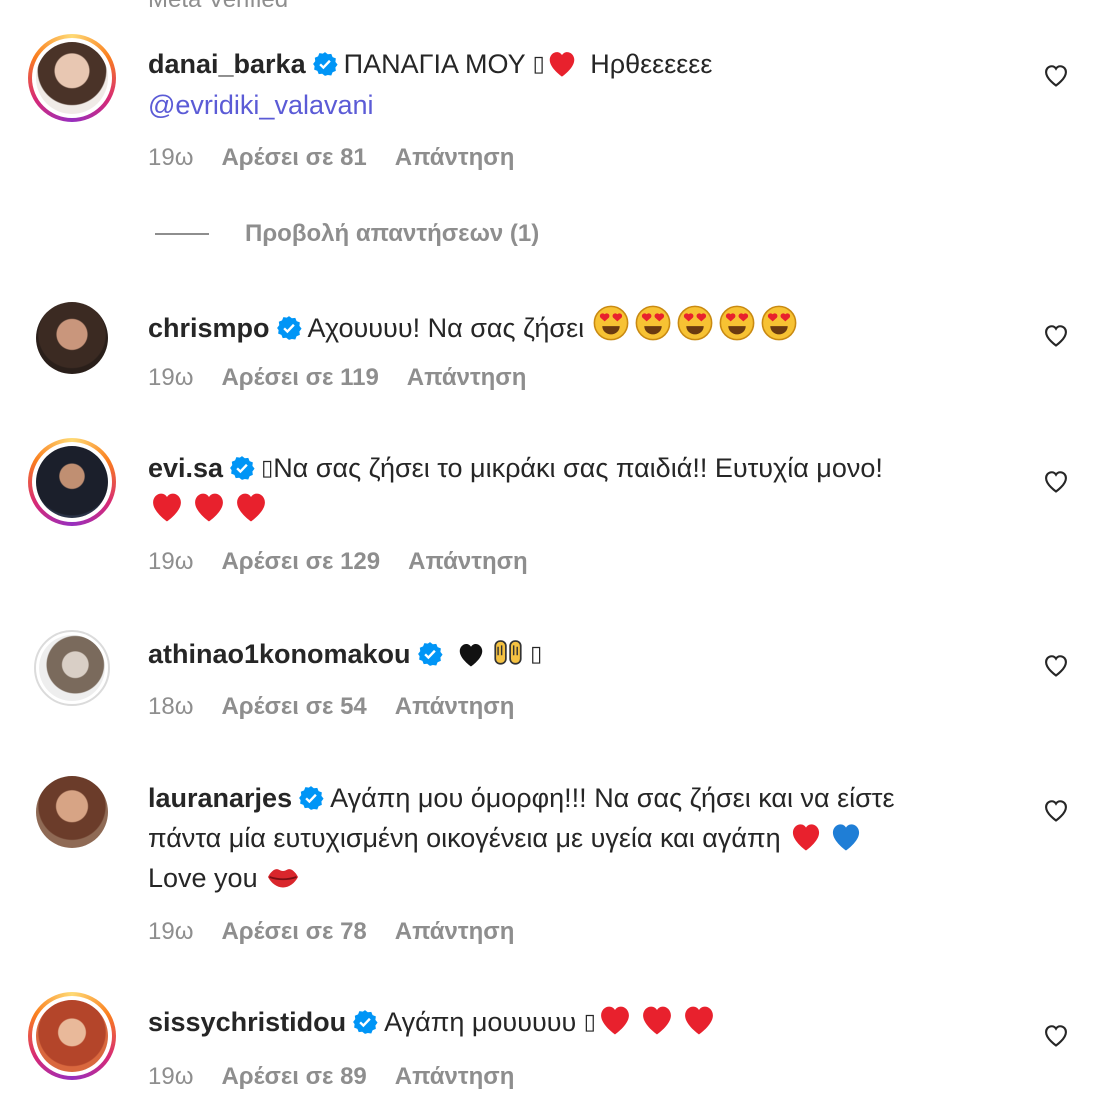 This screenshot has height=1119, width=1100. I want to click on red-hearts, so click(211, 508).